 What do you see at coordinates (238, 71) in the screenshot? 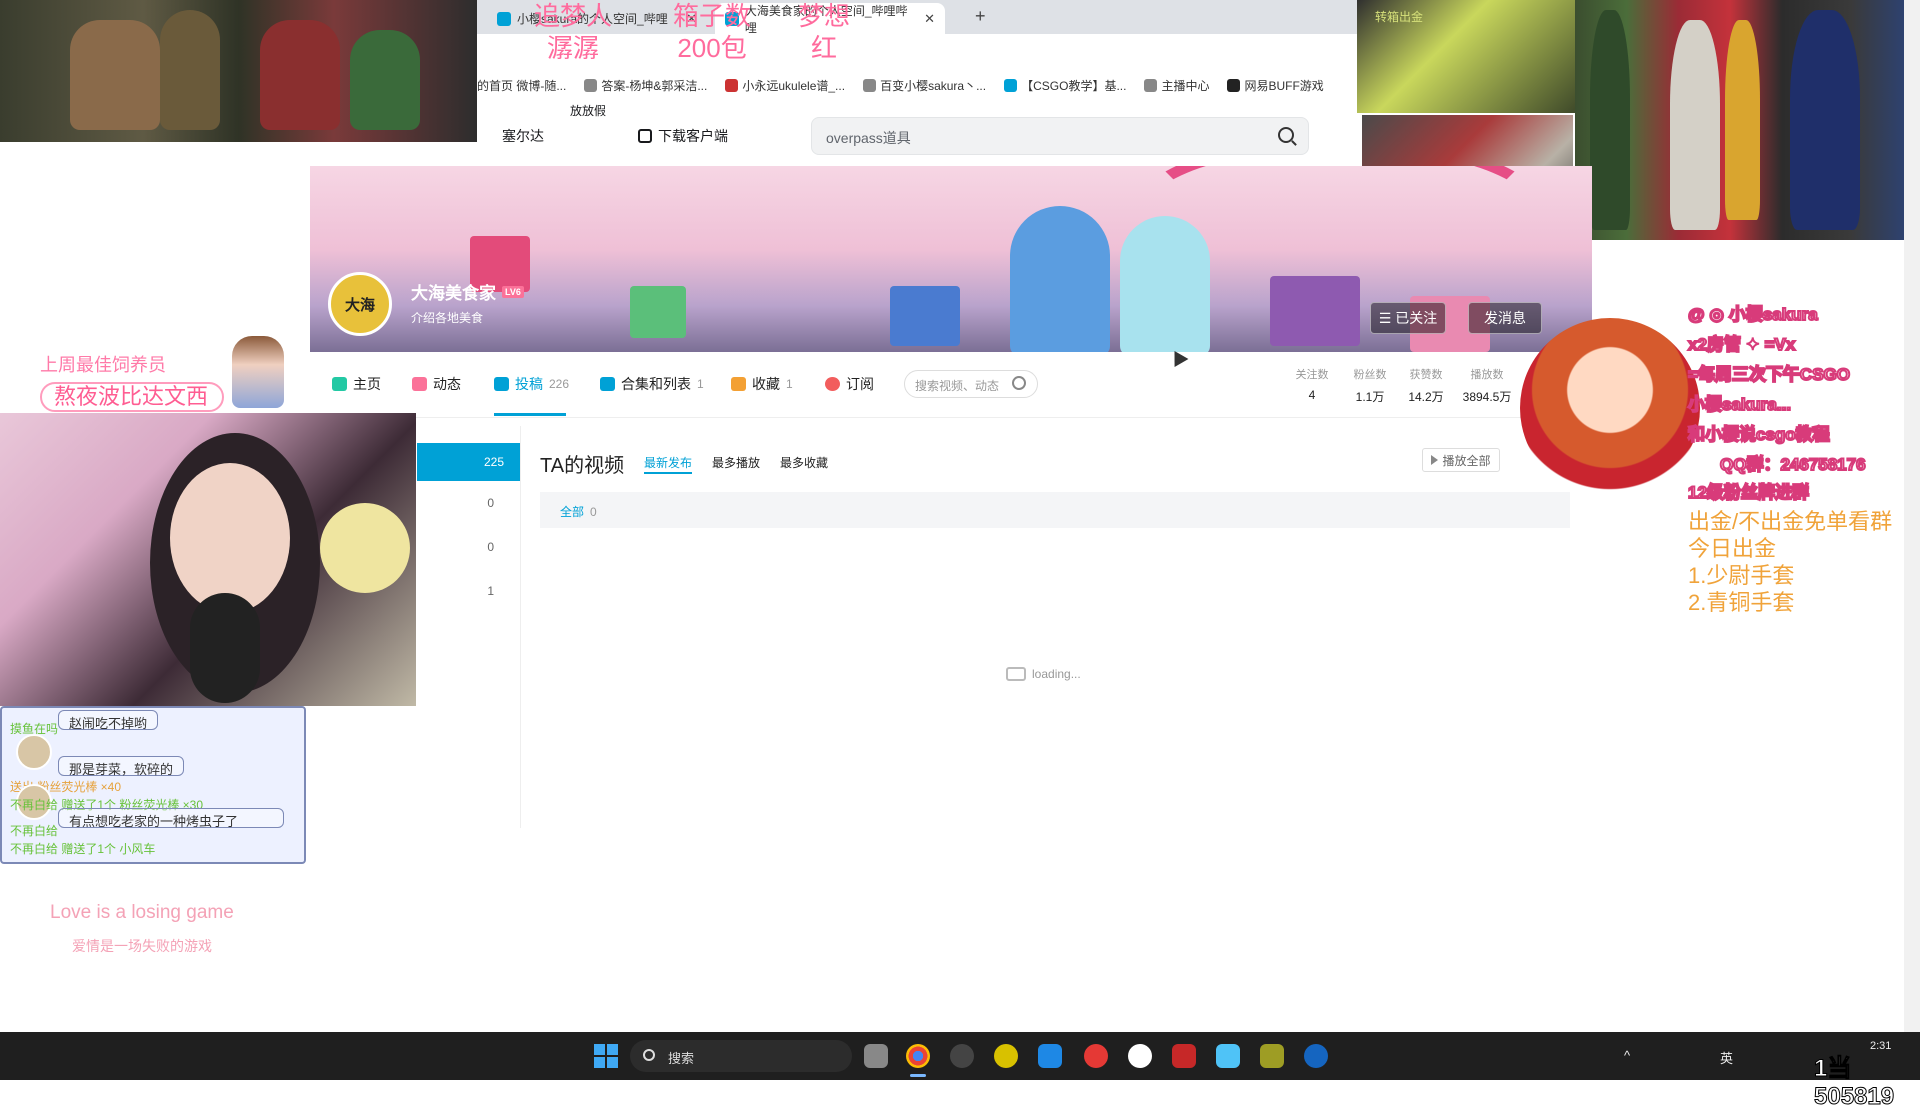
I see `gloves-screenshot` at bounding box center [238, 71].